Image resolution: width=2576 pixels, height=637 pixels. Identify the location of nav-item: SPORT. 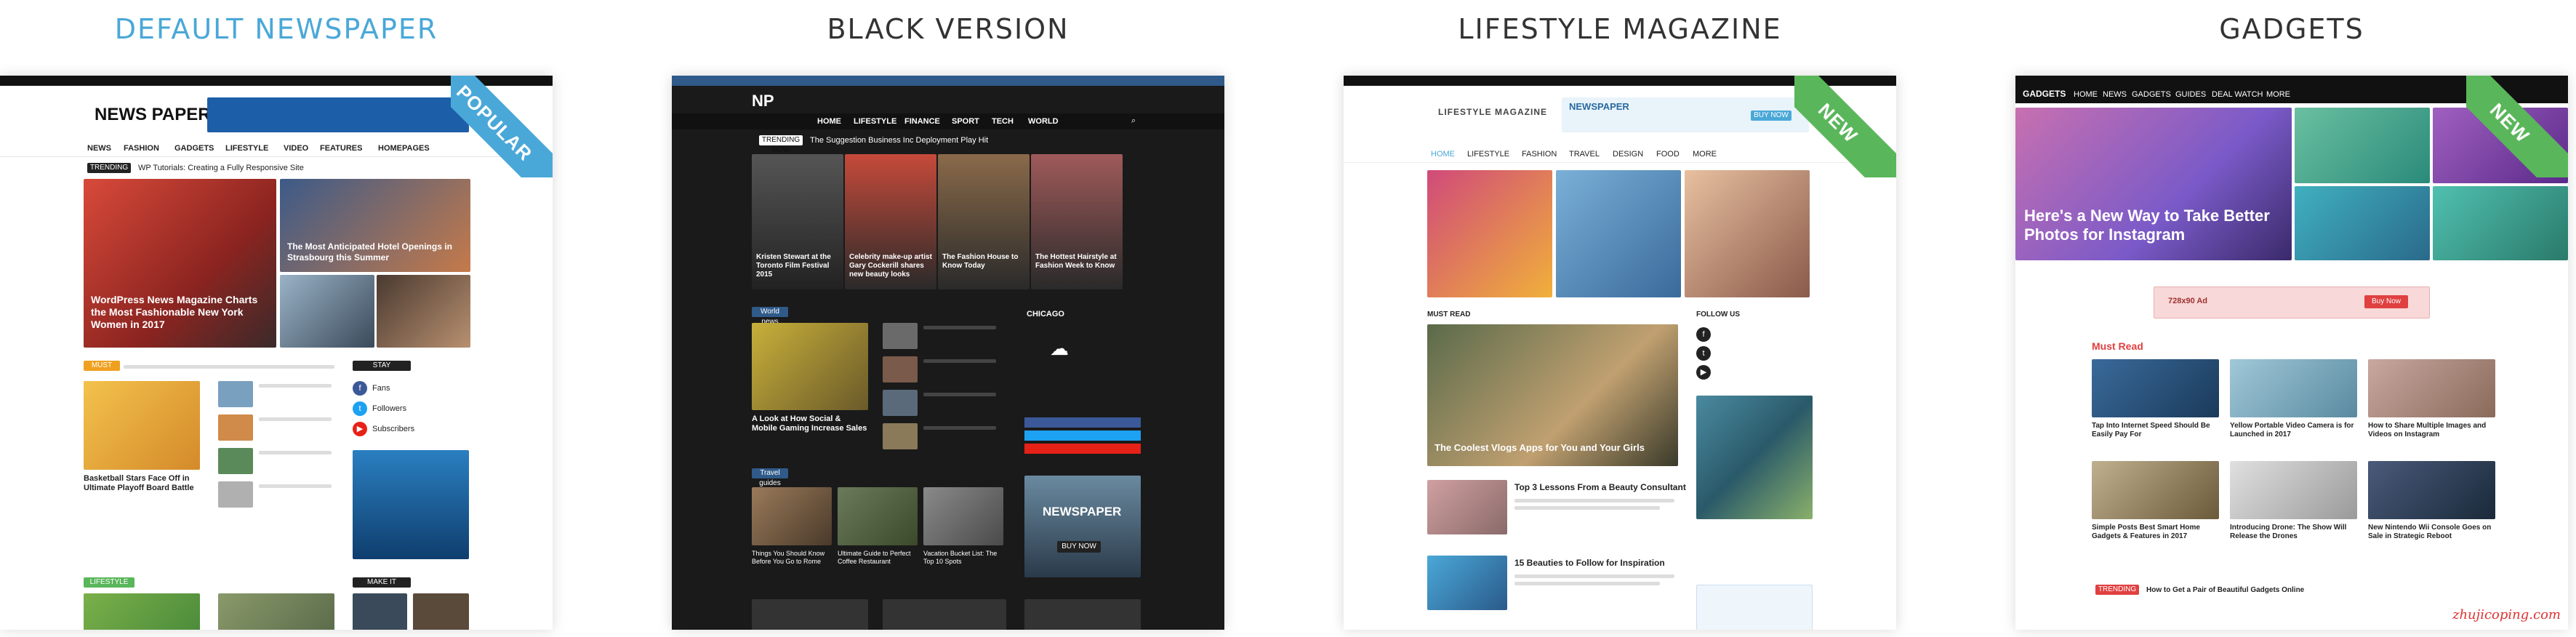
(965, 122).